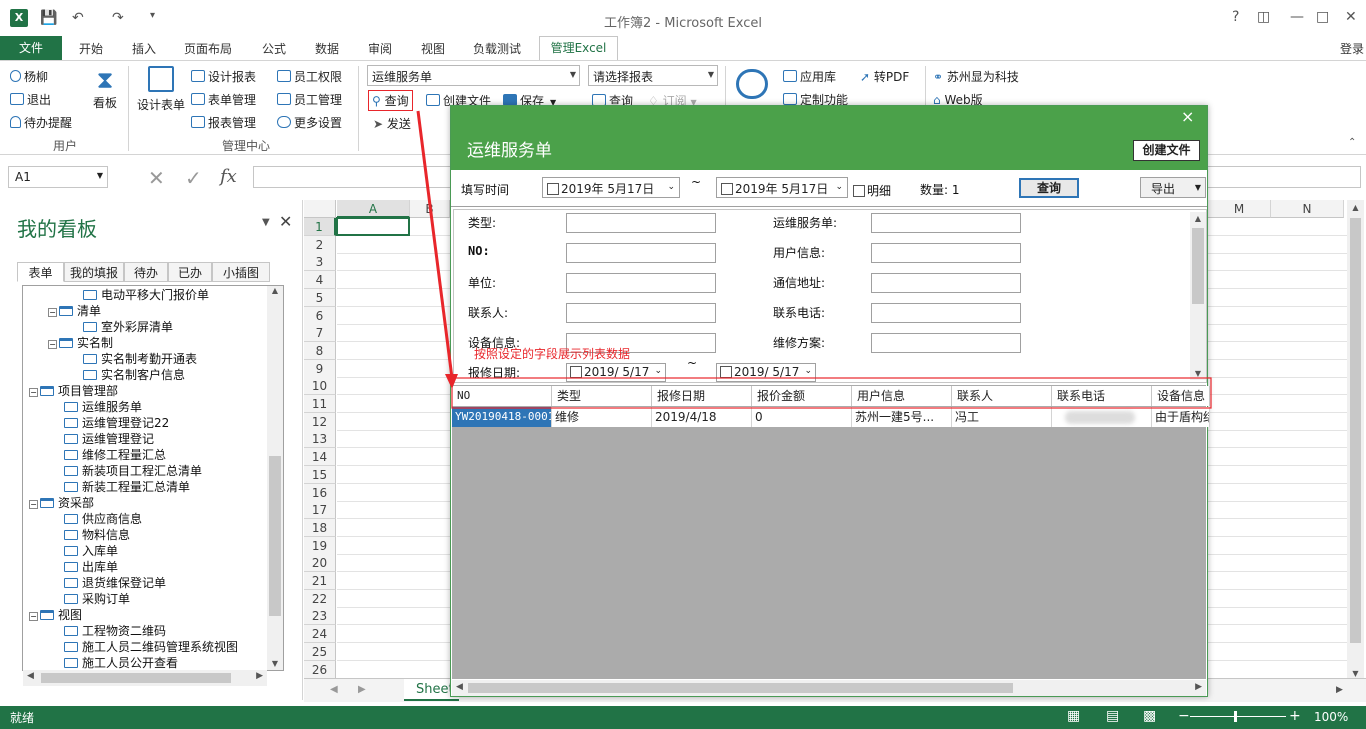 This screenshot has width=1366, height=729. I want to click on annotation-arrow-line, so click(435, 244).